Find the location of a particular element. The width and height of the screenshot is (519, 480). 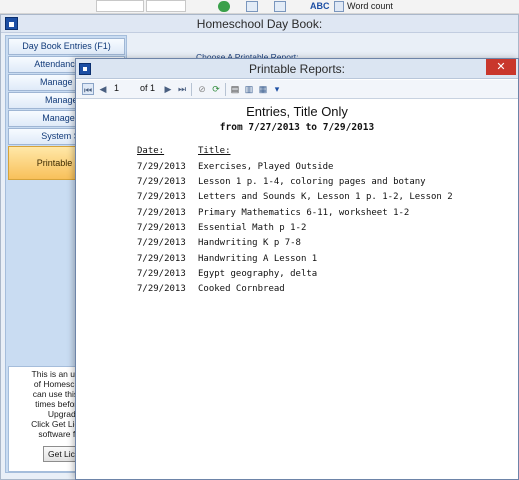

first-page-icon: ⏮ is located at coordinates (88, 89).